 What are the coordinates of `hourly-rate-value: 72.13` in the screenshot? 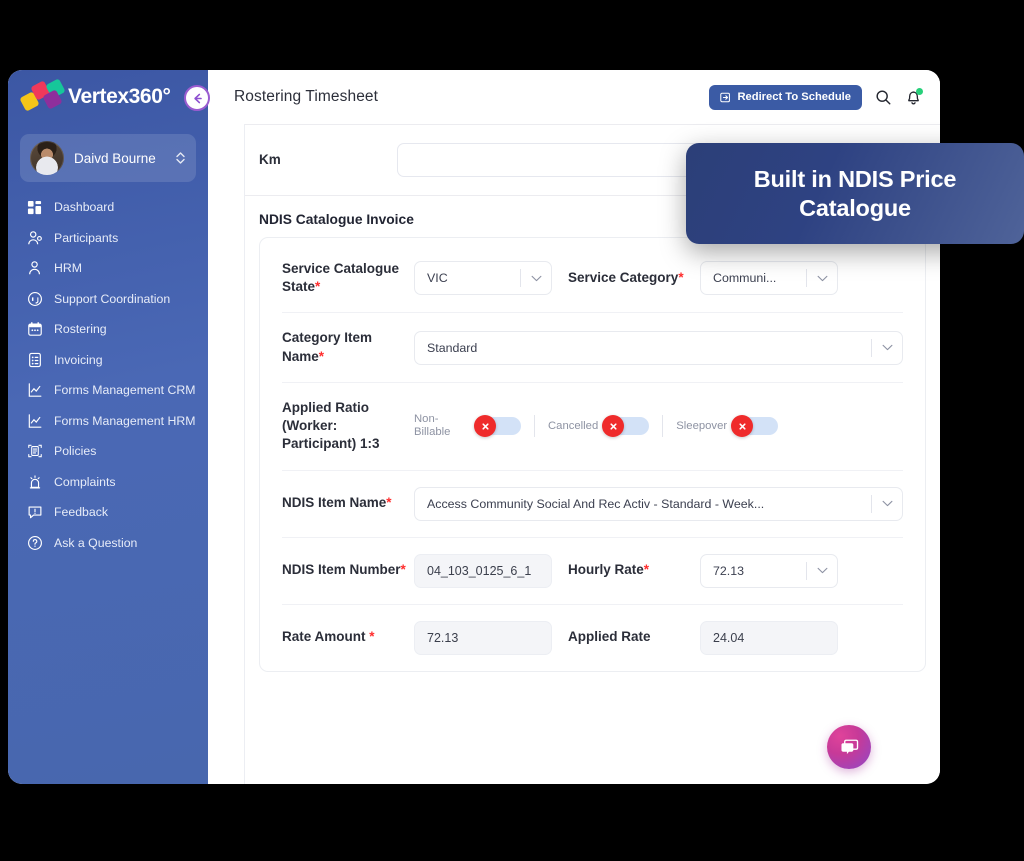 It's located at (729, 570).